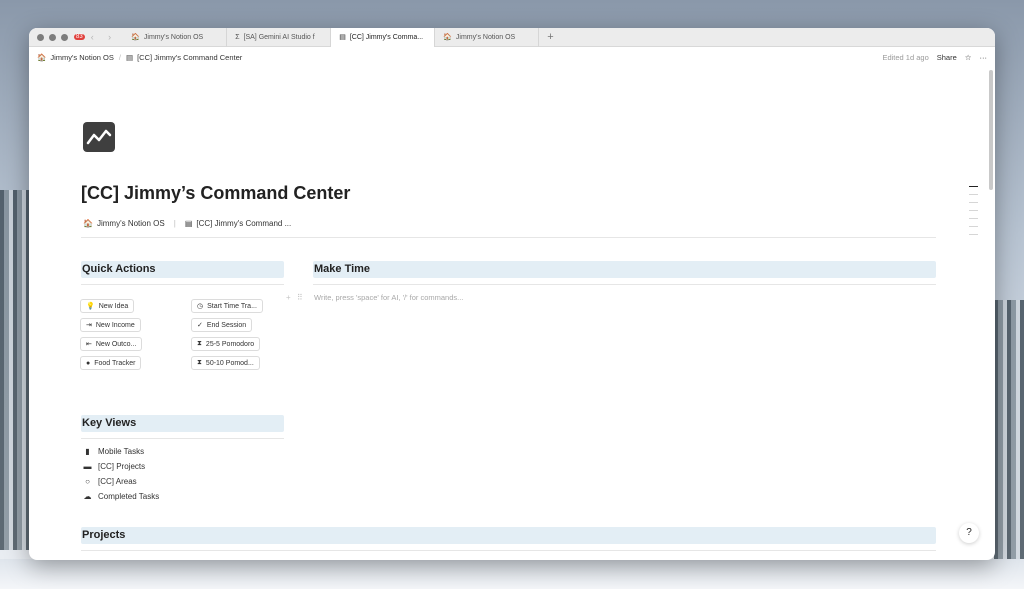 The image size is (1024, 589). Describe the element at coordinates (1009, 430) in the screenshot. I see `background-trees-right` at that location.